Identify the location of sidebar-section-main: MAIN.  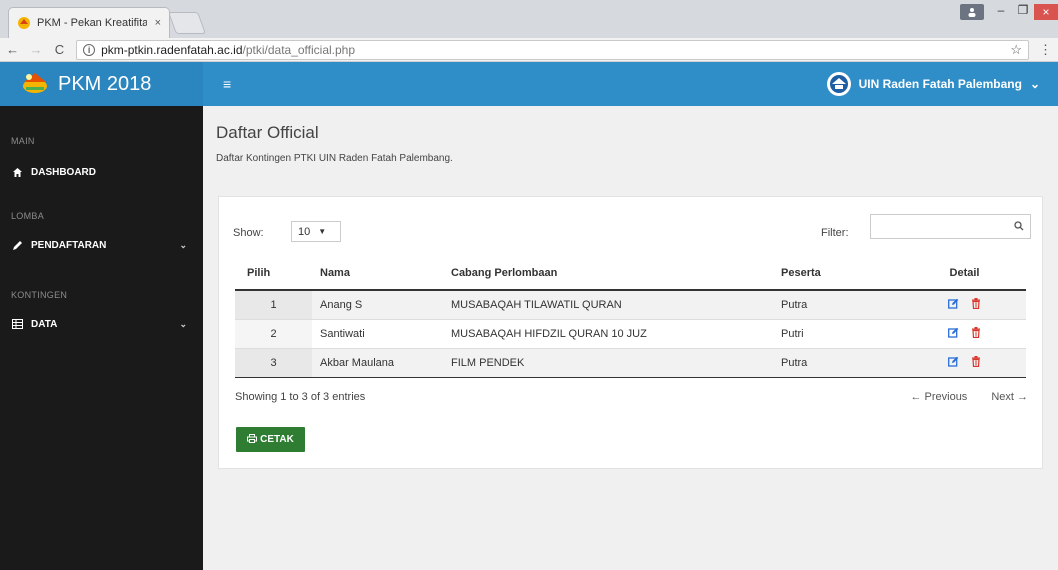
(23, 141).